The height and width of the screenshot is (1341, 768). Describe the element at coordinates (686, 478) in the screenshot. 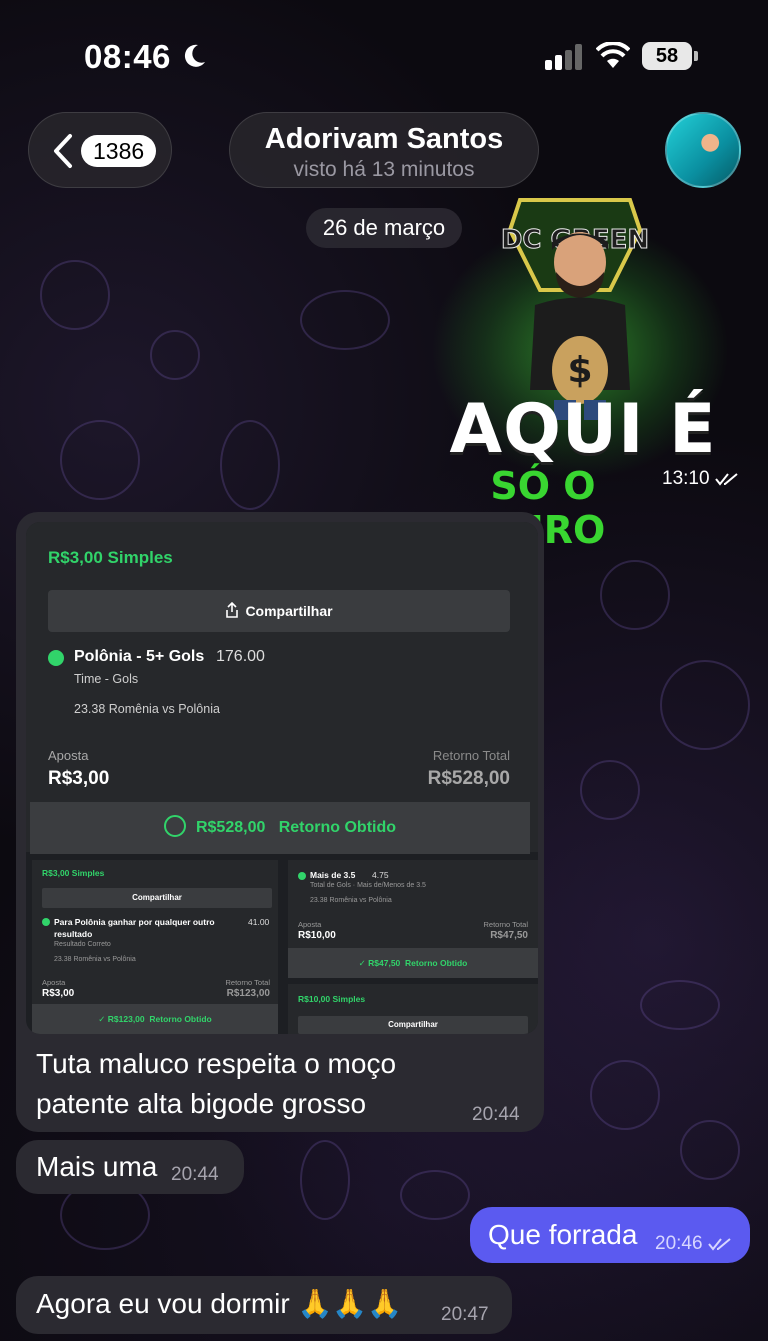

I see `sticker-time-text: 13:10` at that location.